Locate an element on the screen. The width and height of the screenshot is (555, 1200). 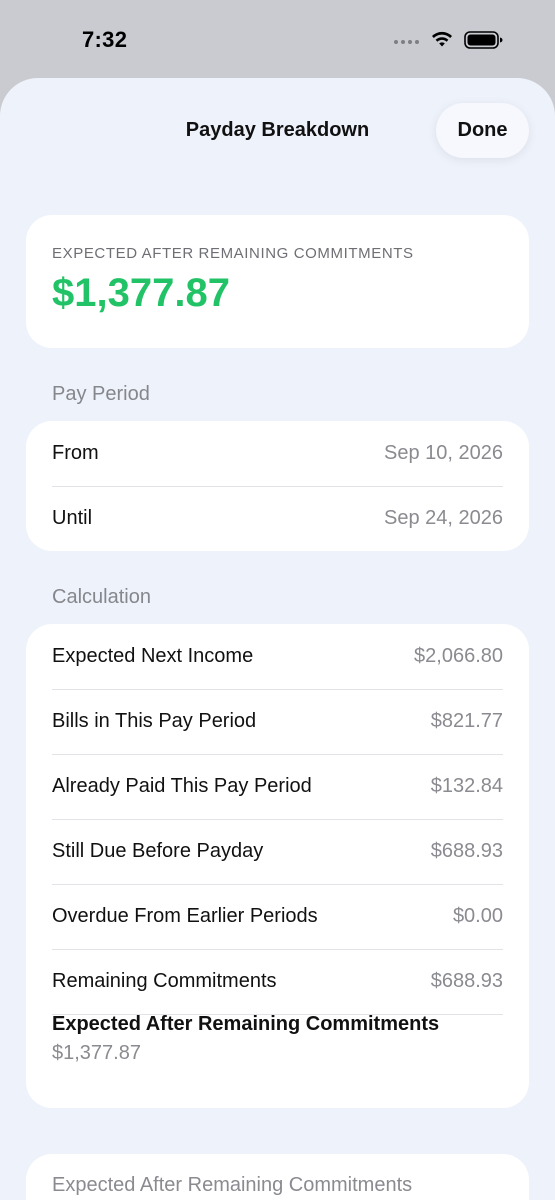
row-value: Sep 10, 2026 is located at coordinates (443, 453).